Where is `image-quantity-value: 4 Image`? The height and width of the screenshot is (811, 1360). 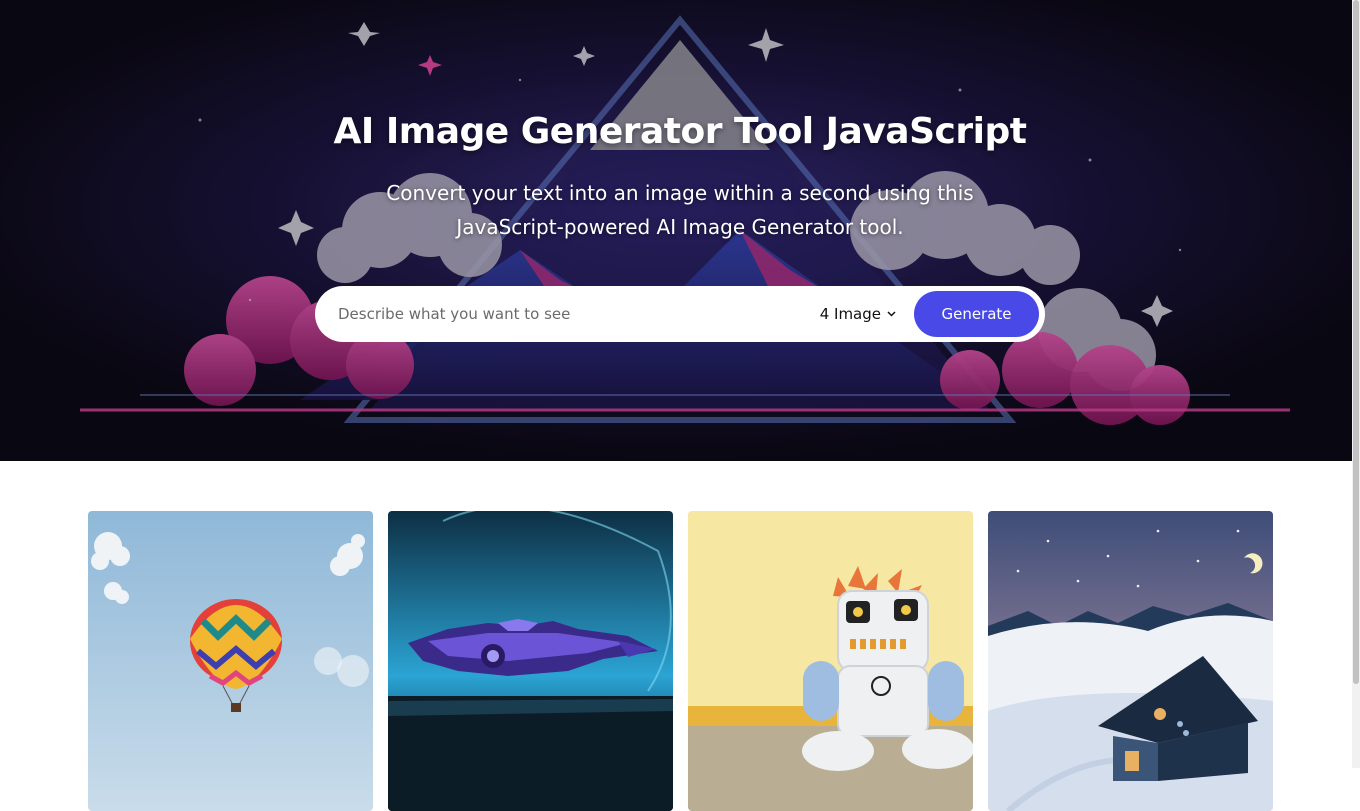
image-quantity-value: 4 Image is located at coordinates (850, 314).